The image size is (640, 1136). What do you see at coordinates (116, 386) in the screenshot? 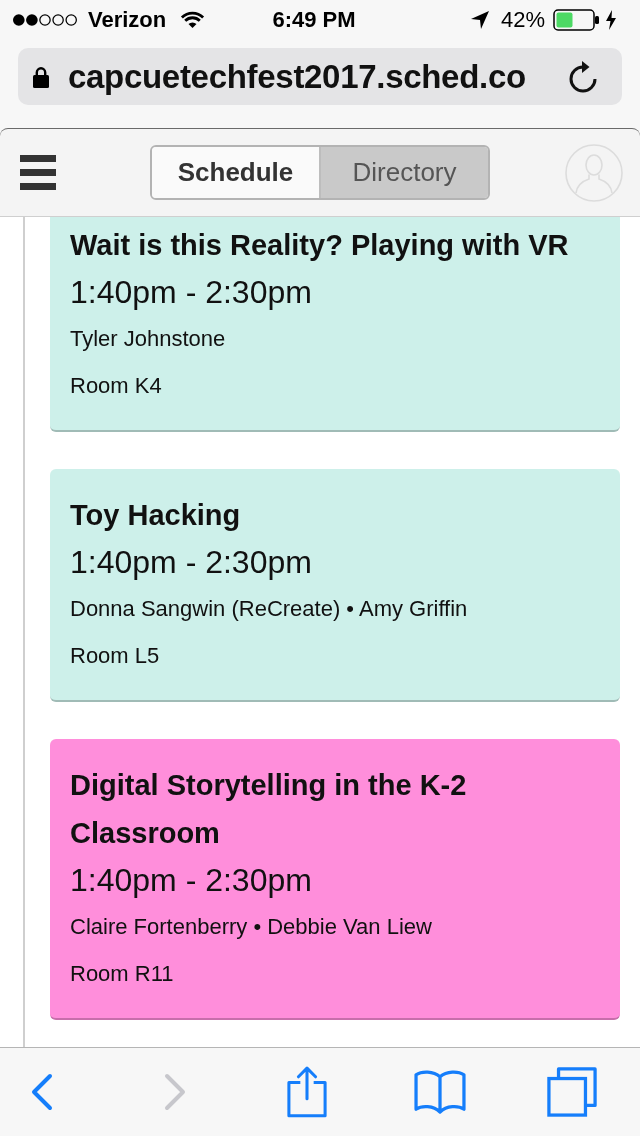
I see `session-room: Room K4` at bounding box center [116, 386].